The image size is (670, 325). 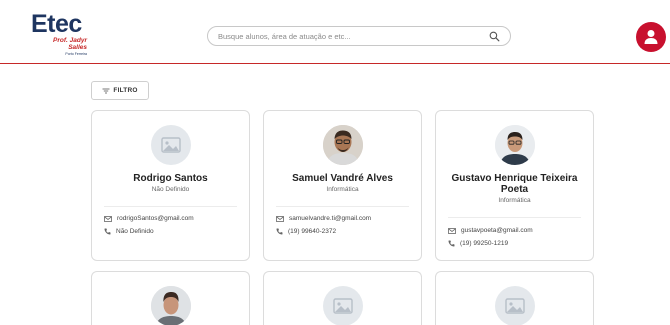 What do you see at coordinates (170, 178) in the screenshot?
I see `student-name: Rodrigo Santos` at bounding box center [170, 178].